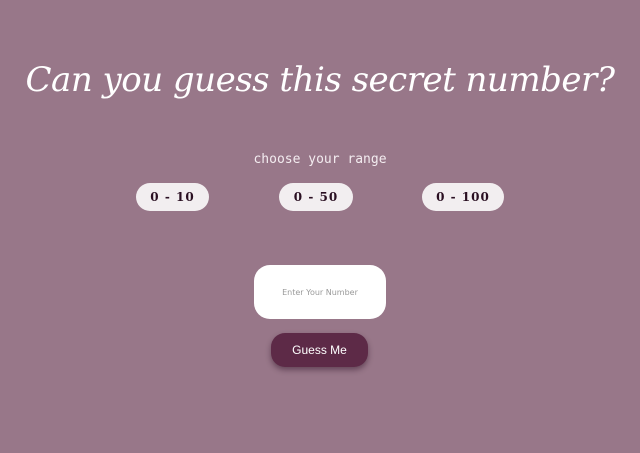  What do you see at coordinates (316, 197) in the screenshot?
I see `range-button-0-50: 0 - 50` at bounding box center [316, 197].